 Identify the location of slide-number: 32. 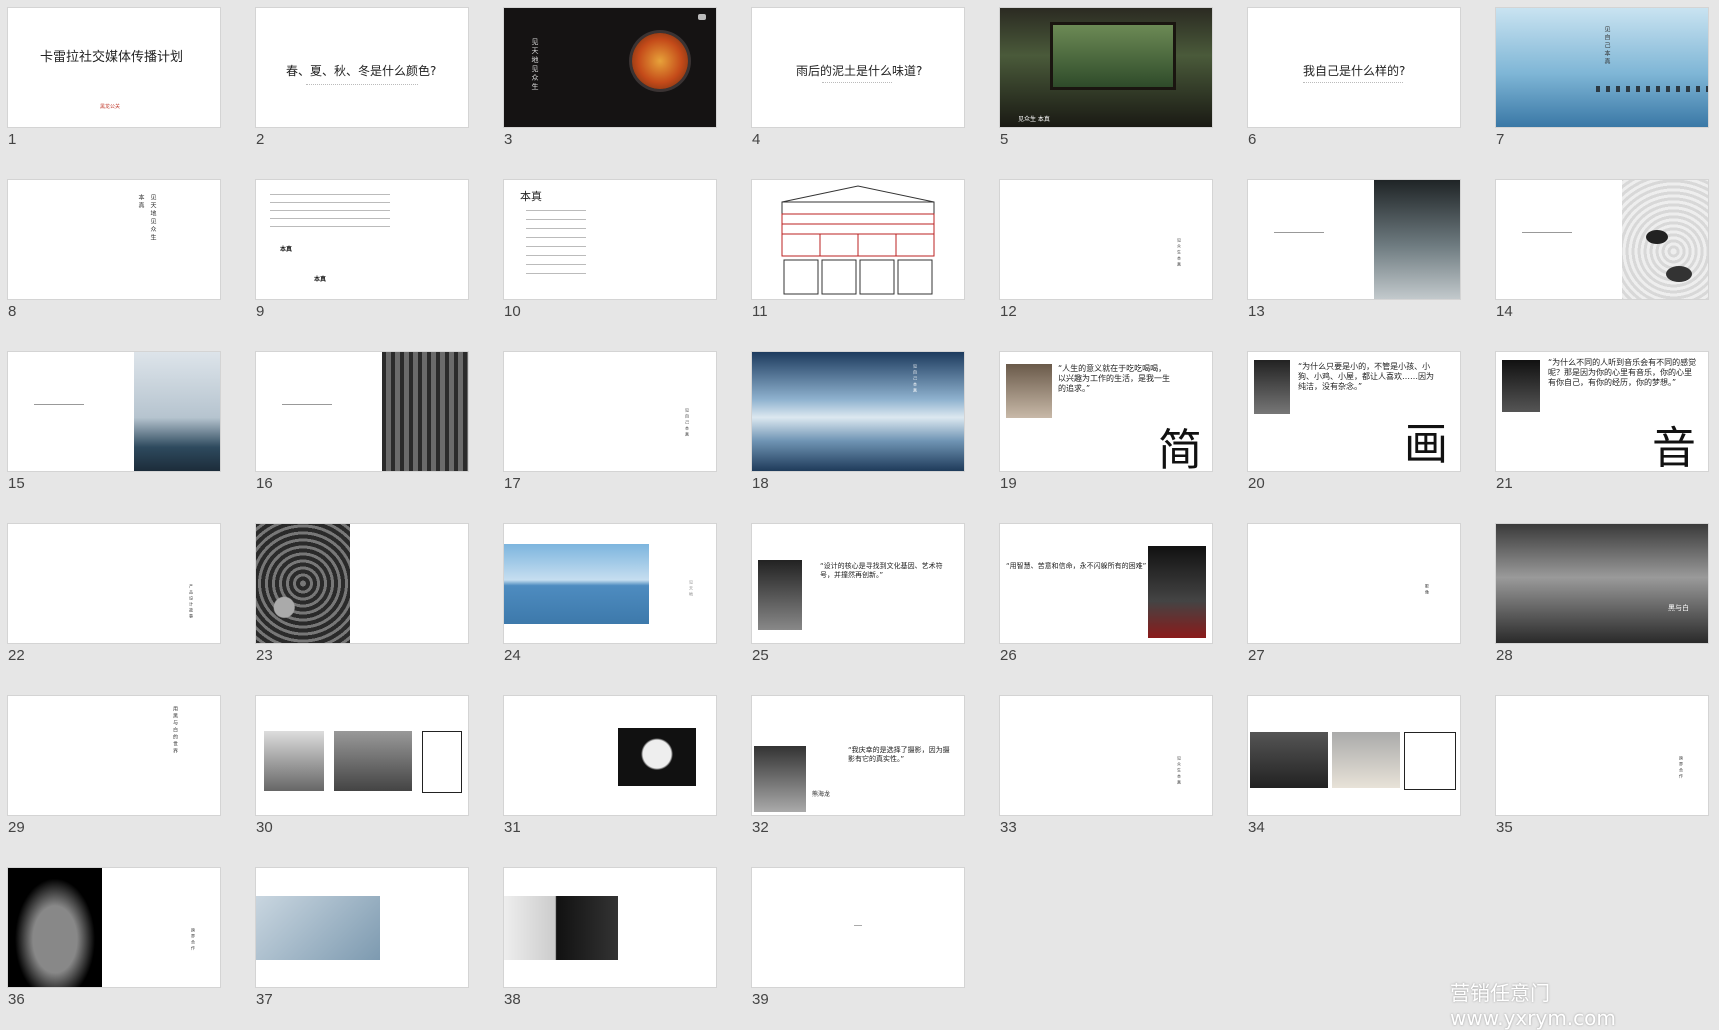
(760, 827).